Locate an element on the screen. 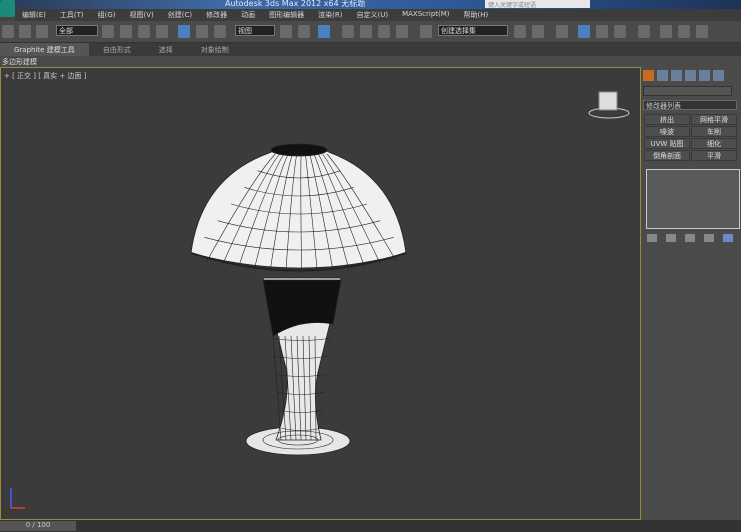  utilities-tab-icon is located at coordinates (718, 75).